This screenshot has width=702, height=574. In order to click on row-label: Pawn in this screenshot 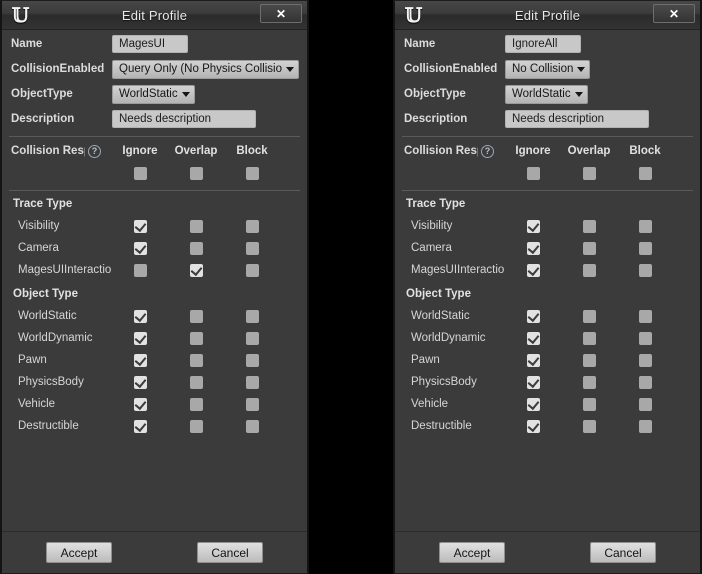, I will do `click(425, 360)`.